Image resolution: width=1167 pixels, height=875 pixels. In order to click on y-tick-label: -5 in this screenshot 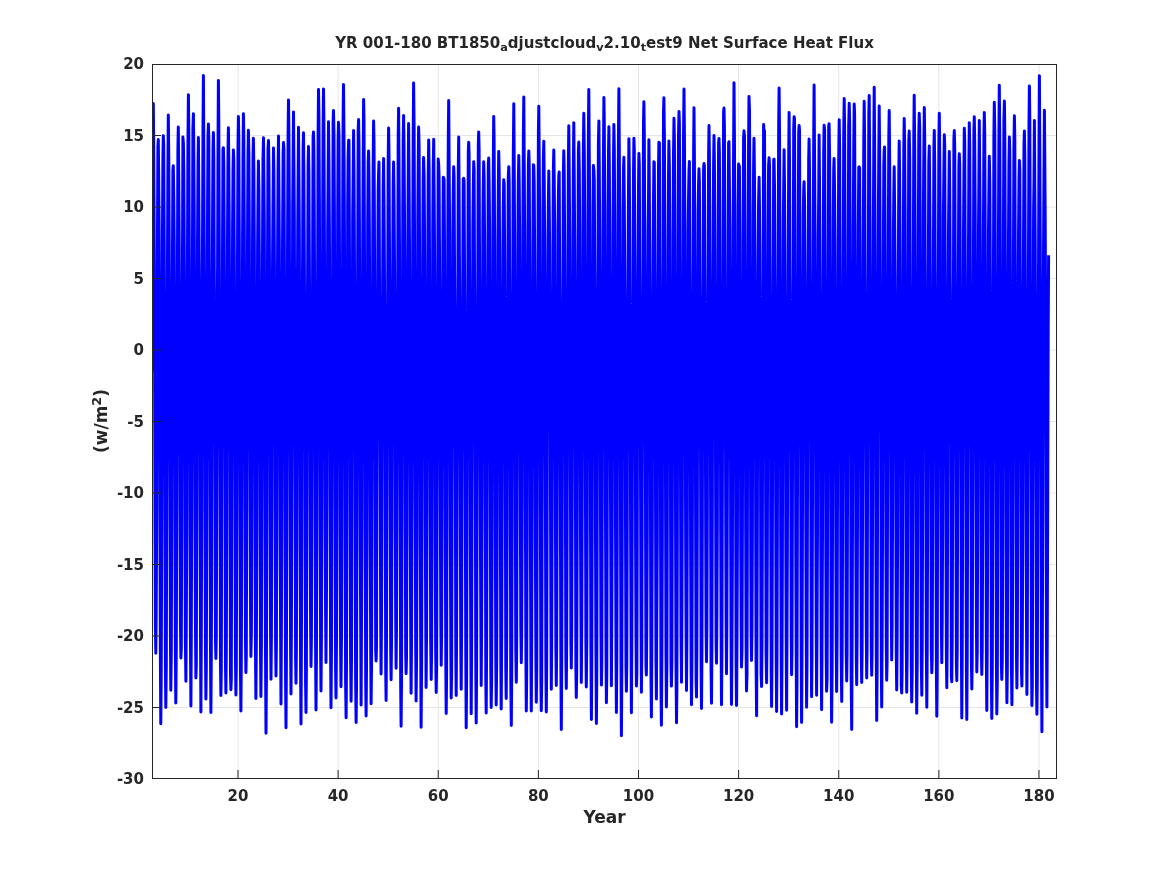, I will do `click(135, 422)`.